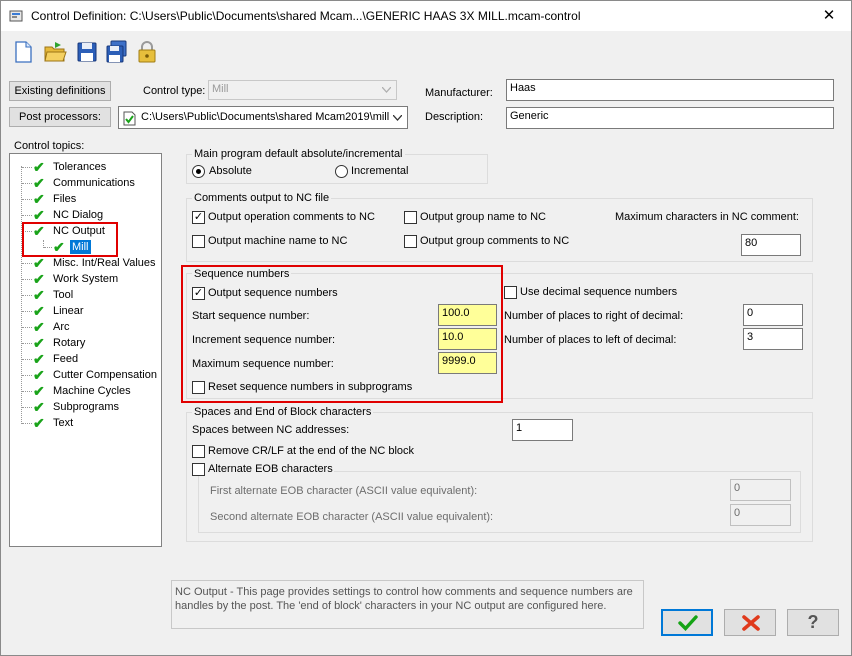 This screenshot has width=852, height=656. What do you see at coordinates (311, 451) in the screenshot?
I see `remove-crlf-label: Remove CR/LF at the end of the NC block` at bounding box center [311, 451].